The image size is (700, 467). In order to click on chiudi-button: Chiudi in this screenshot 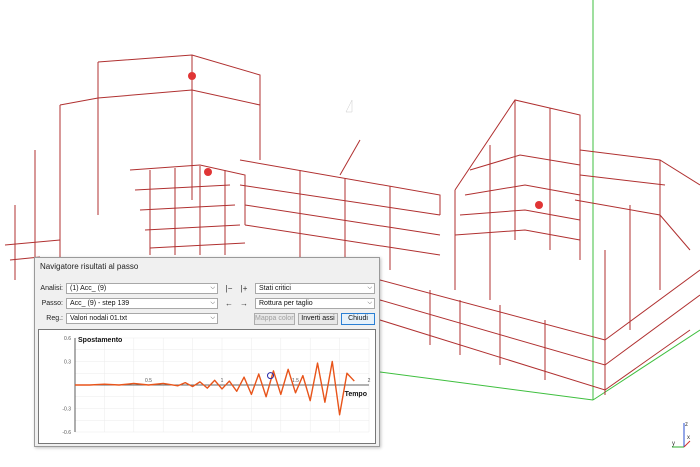, I will do `click(358, 319)`.